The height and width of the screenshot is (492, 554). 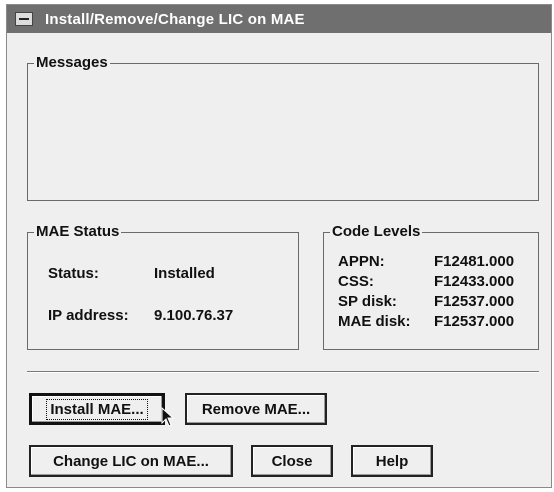 I want to click on close-button: Close, so click(x=292, y=461).